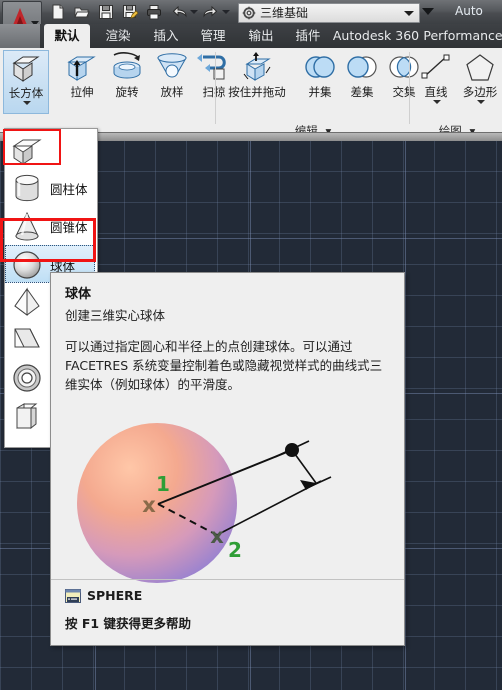 This screenshot has height=690, width=502. Describe the element at coordinates (27, 416) in the screenshot. I see `polysolid-icon` at that location.